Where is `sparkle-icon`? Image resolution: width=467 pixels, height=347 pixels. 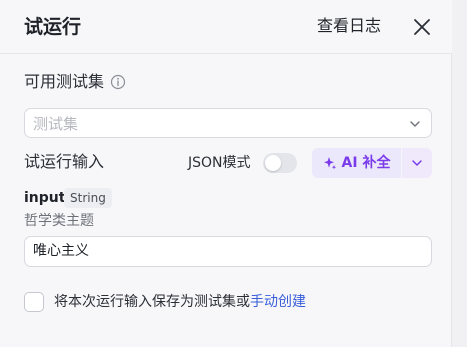
sparkle-icon is located at coordinates (329, 163).